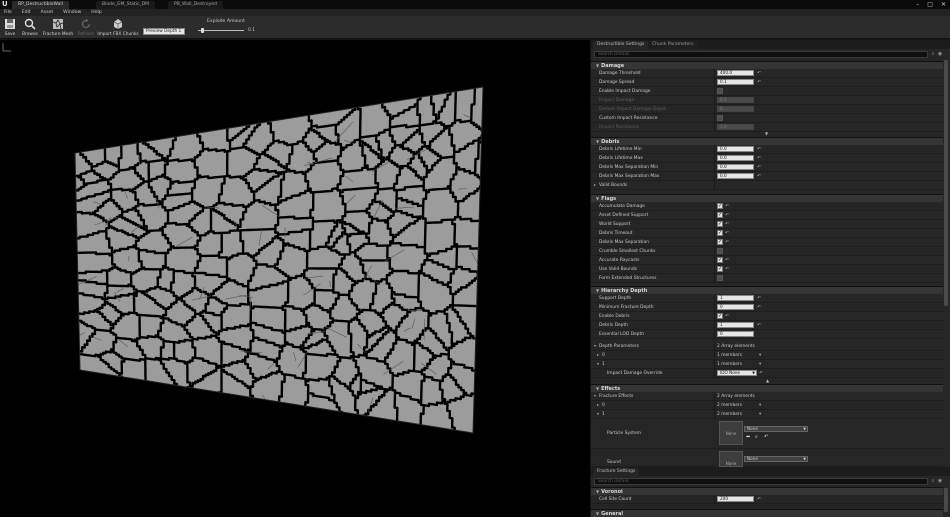  I want to click on debris-lifetime-max-input: 0.0, so click(735, 158).